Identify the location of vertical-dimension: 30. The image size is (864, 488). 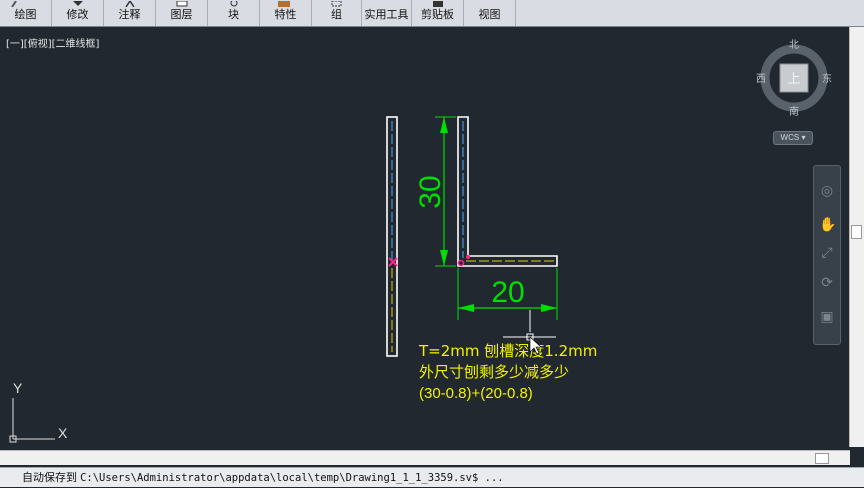
(435, 191).